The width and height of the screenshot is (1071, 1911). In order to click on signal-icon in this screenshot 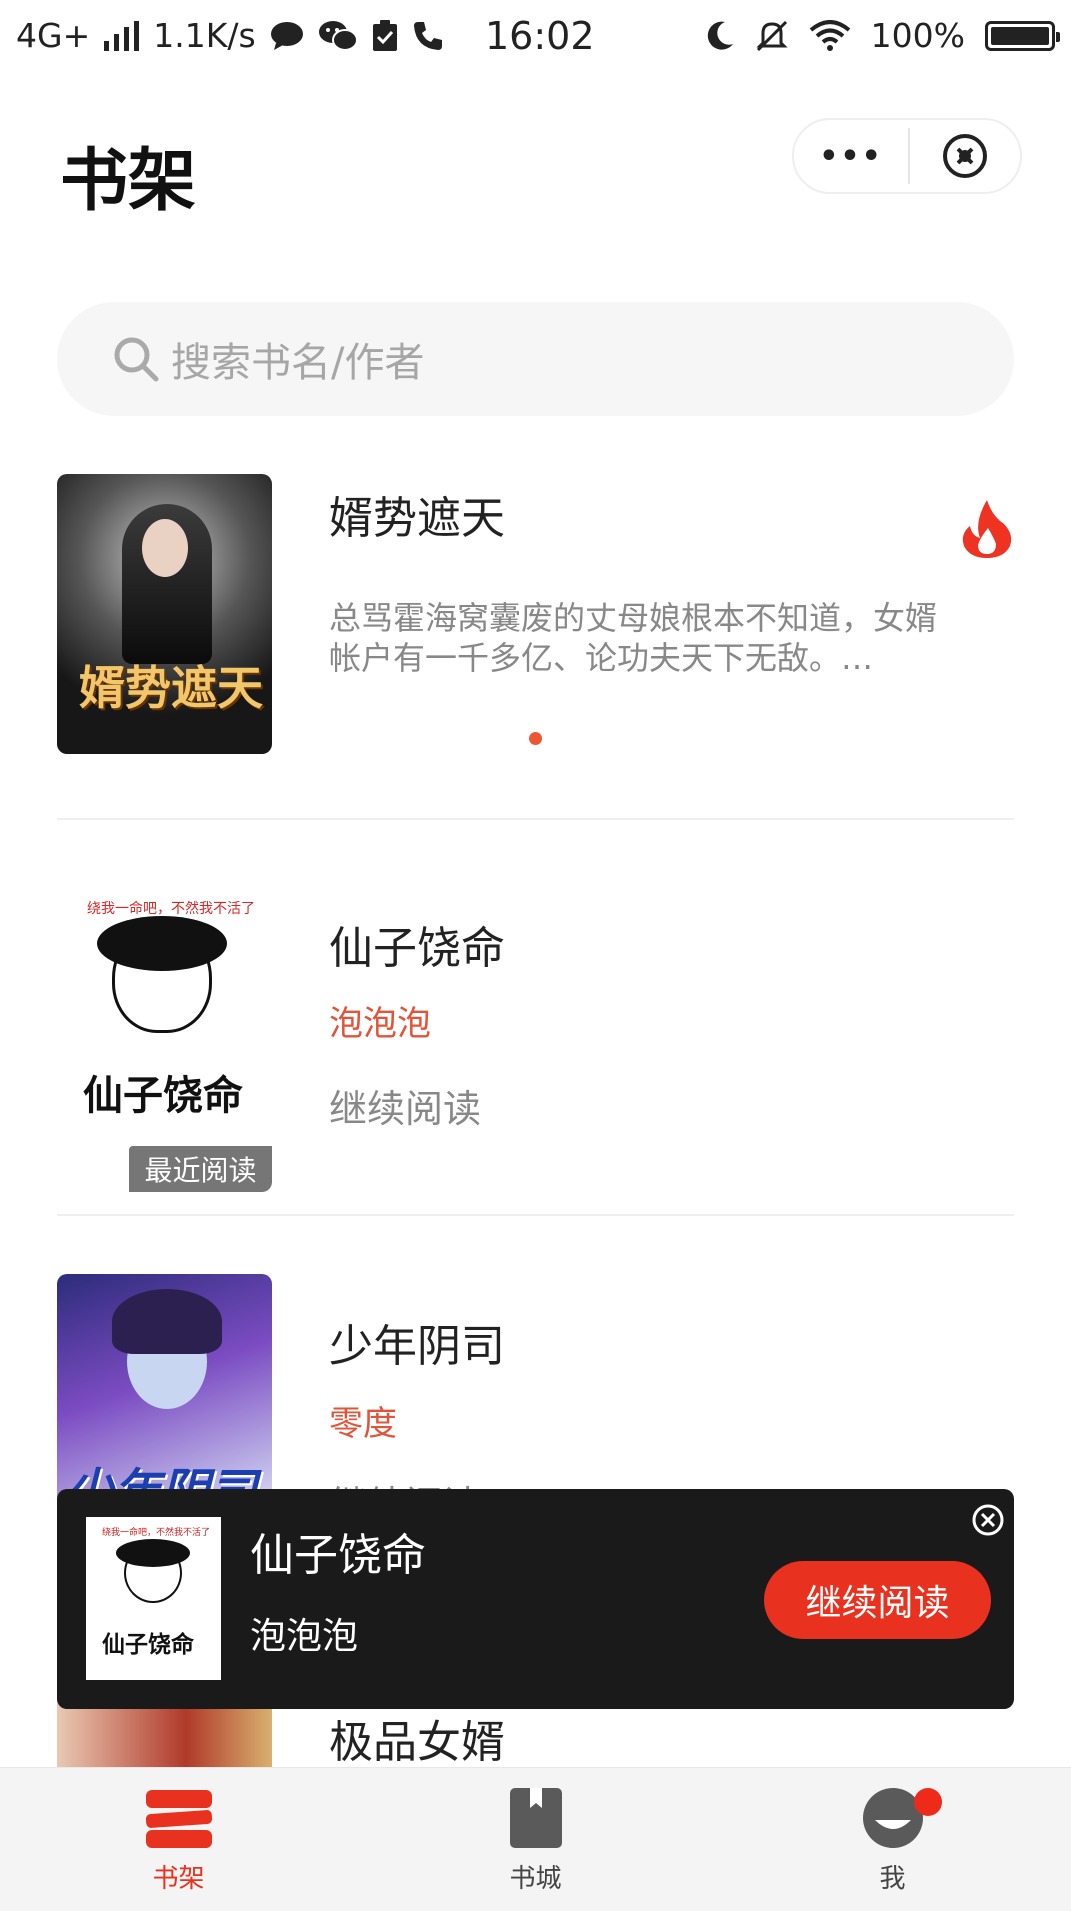, I will do `click(122, 35)`.